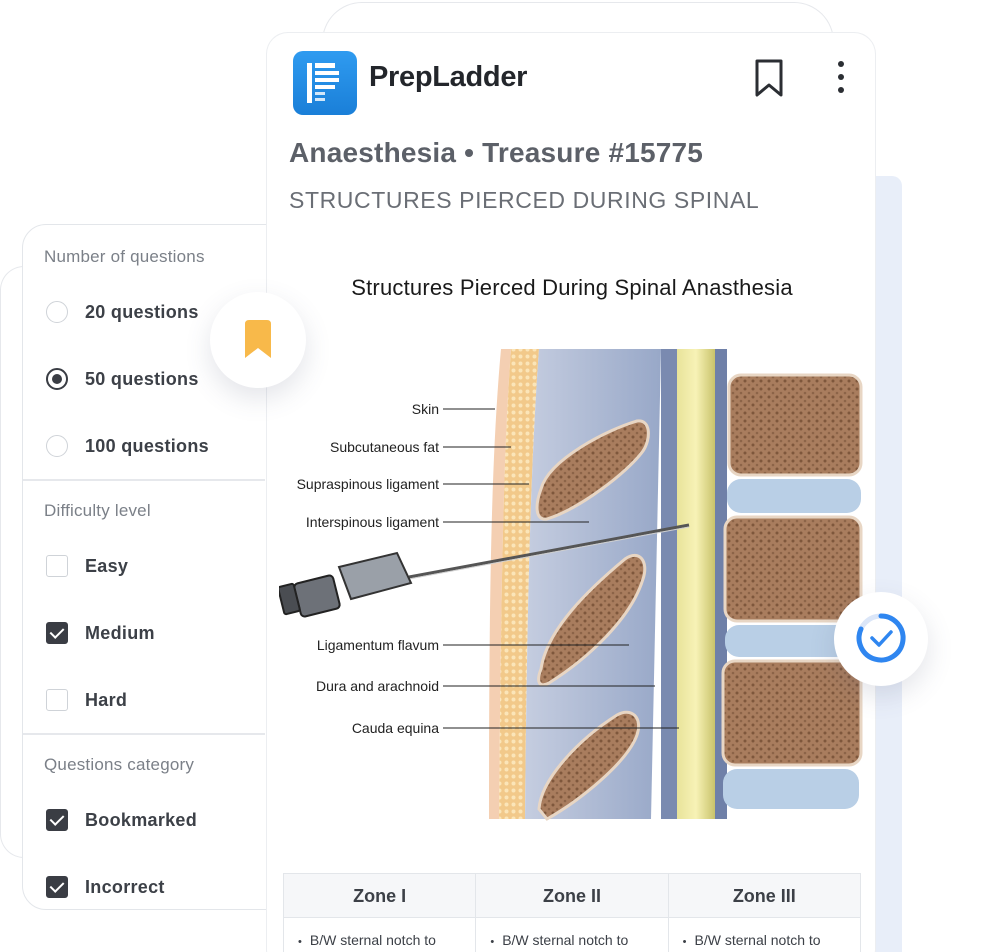 The image size is (996, 952). I want to click on zone-header: Zone II, so click(572, 895).